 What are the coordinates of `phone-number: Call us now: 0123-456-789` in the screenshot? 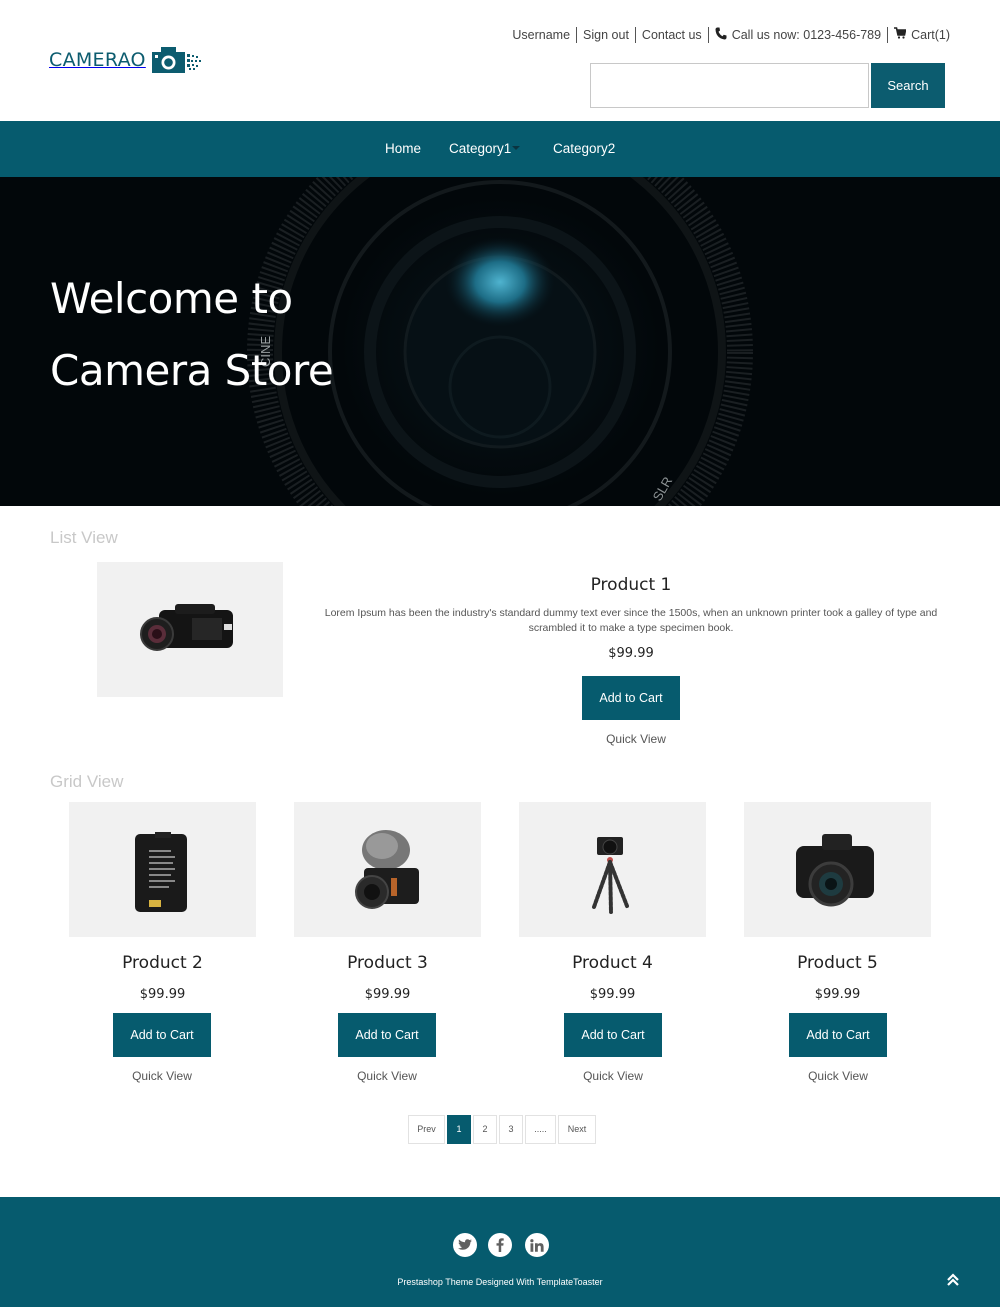 It's located at (806, 34).